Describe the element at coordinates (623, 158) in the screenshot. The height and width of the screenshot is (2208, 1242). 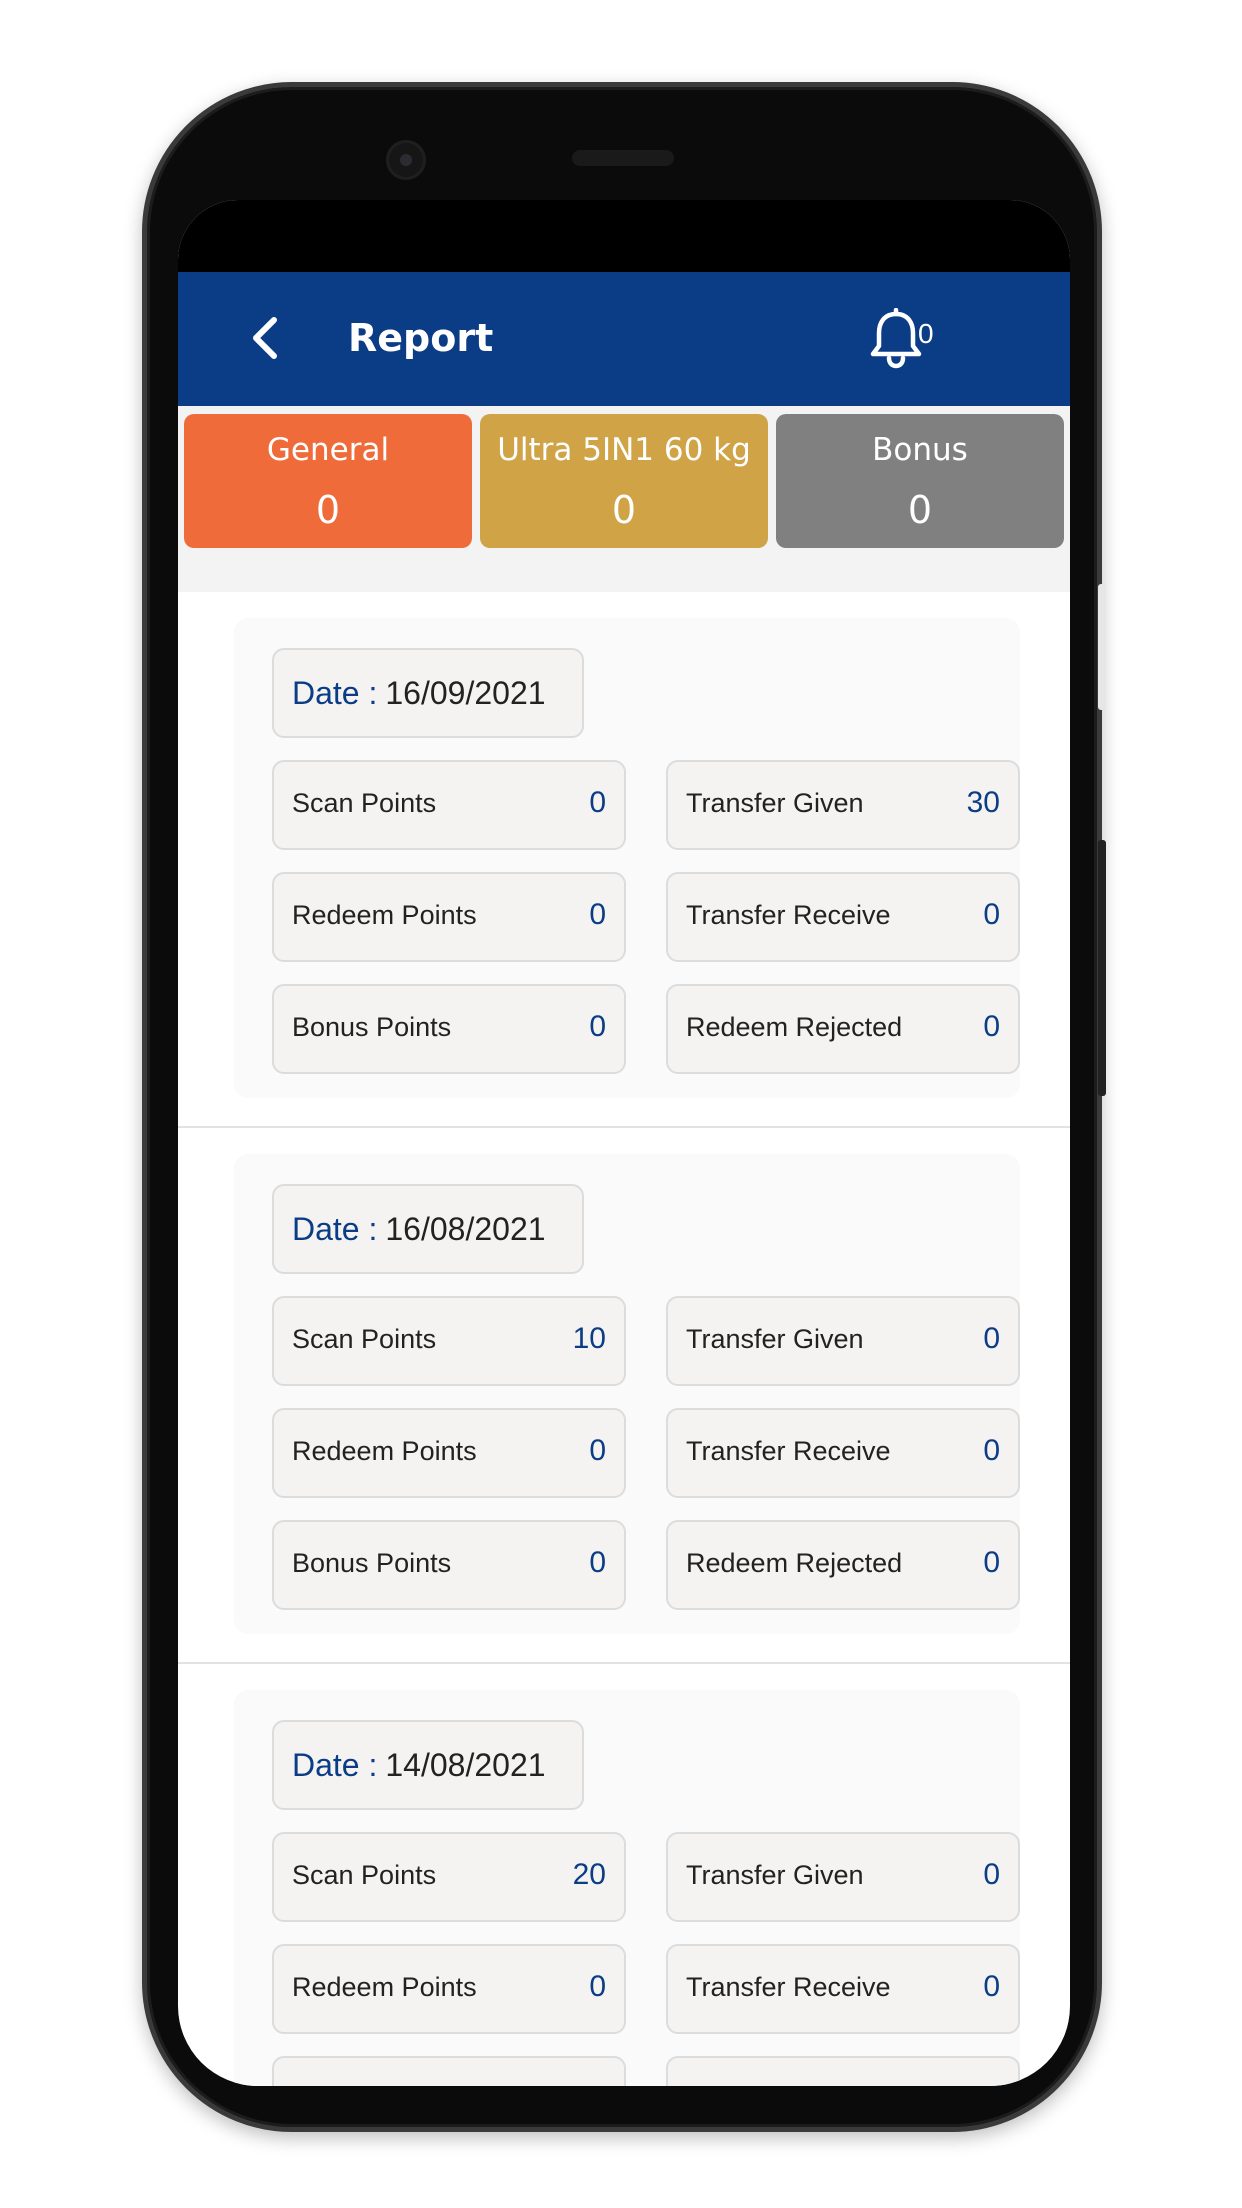
I see `earpiece-speaker` at that location.